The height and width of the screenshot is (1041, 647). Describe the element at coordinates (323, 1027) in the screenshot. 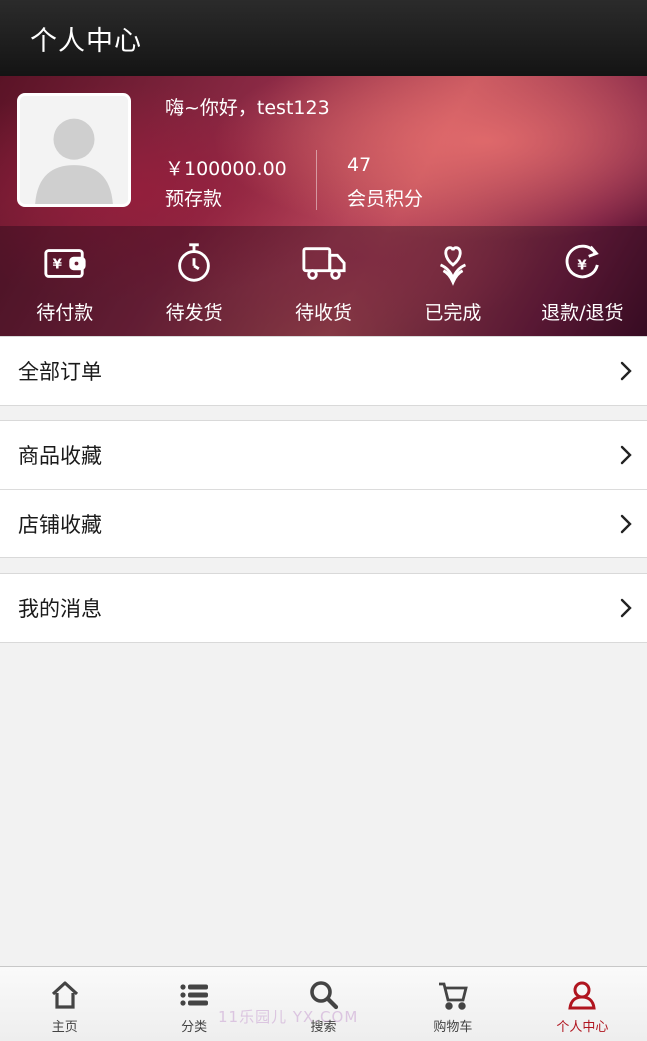

I see `tab-label: 搜索` at that location.